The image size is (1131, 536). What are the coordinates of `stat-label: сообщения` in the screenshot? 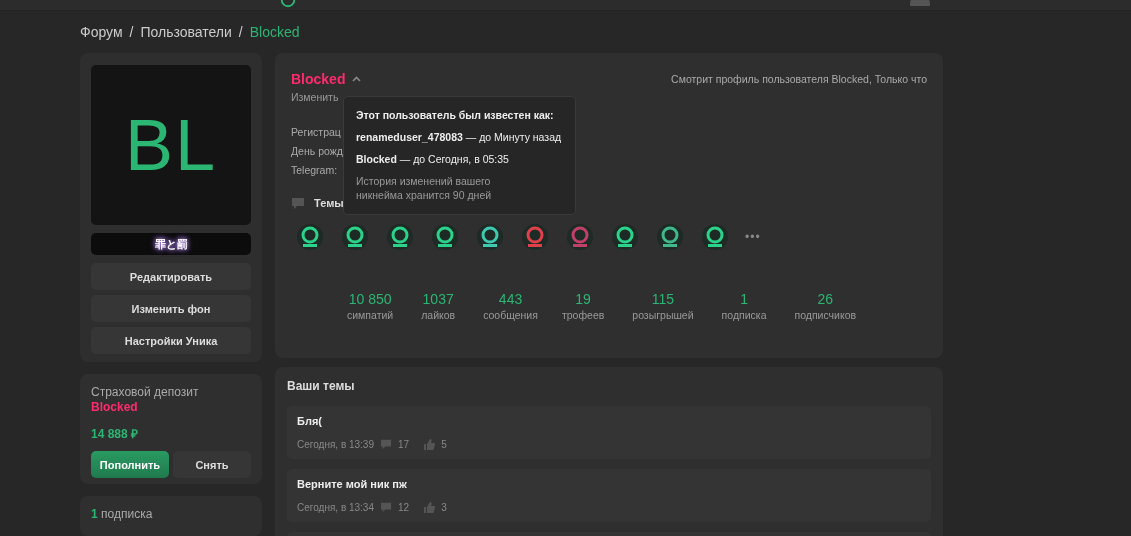 It's located at (510, 315).